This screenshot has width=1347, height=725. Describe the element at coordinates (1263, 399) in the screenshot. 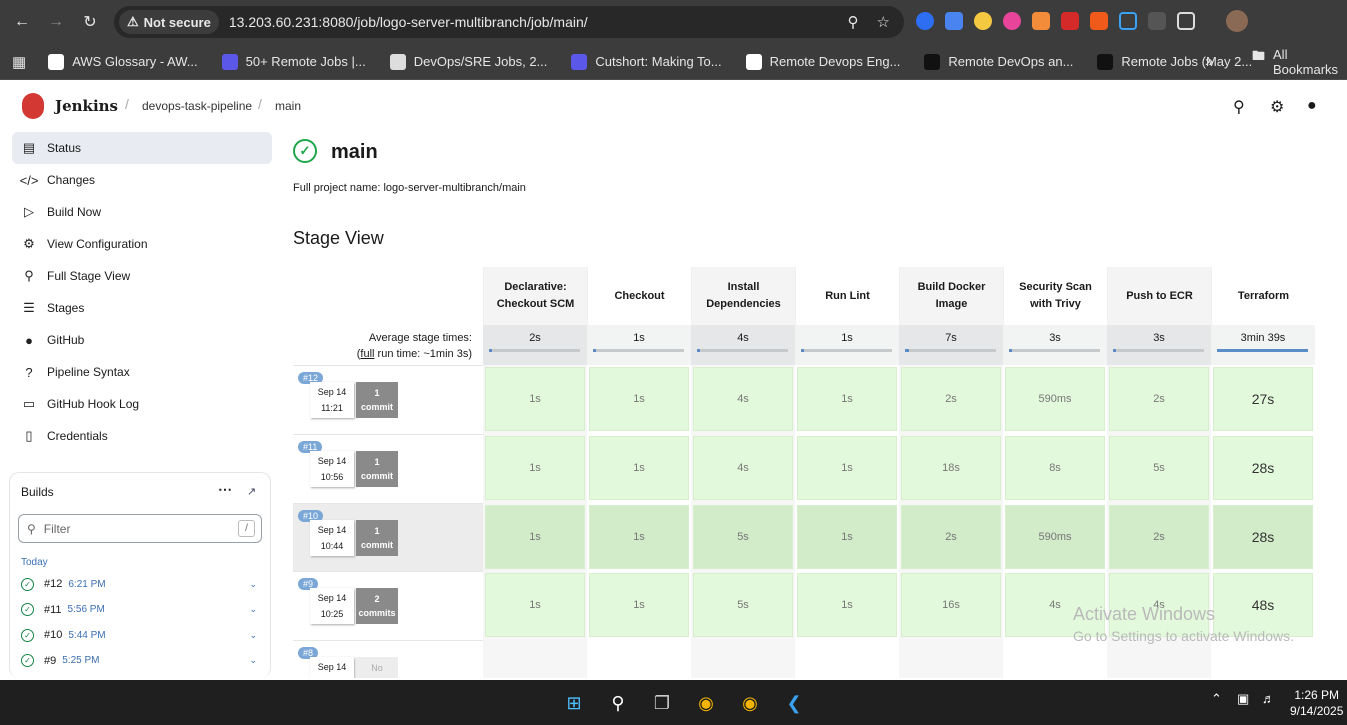

I see `stage-cell: 27s` at that location.